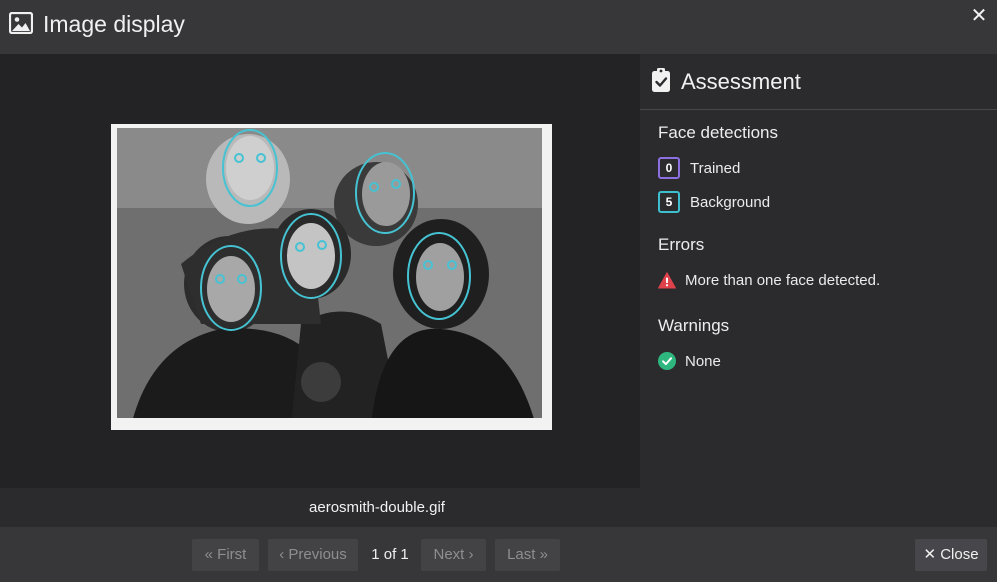 The width and height of the screenshot is (997, 582). I want to click on clipboard-check-icon, so click(661, 80).